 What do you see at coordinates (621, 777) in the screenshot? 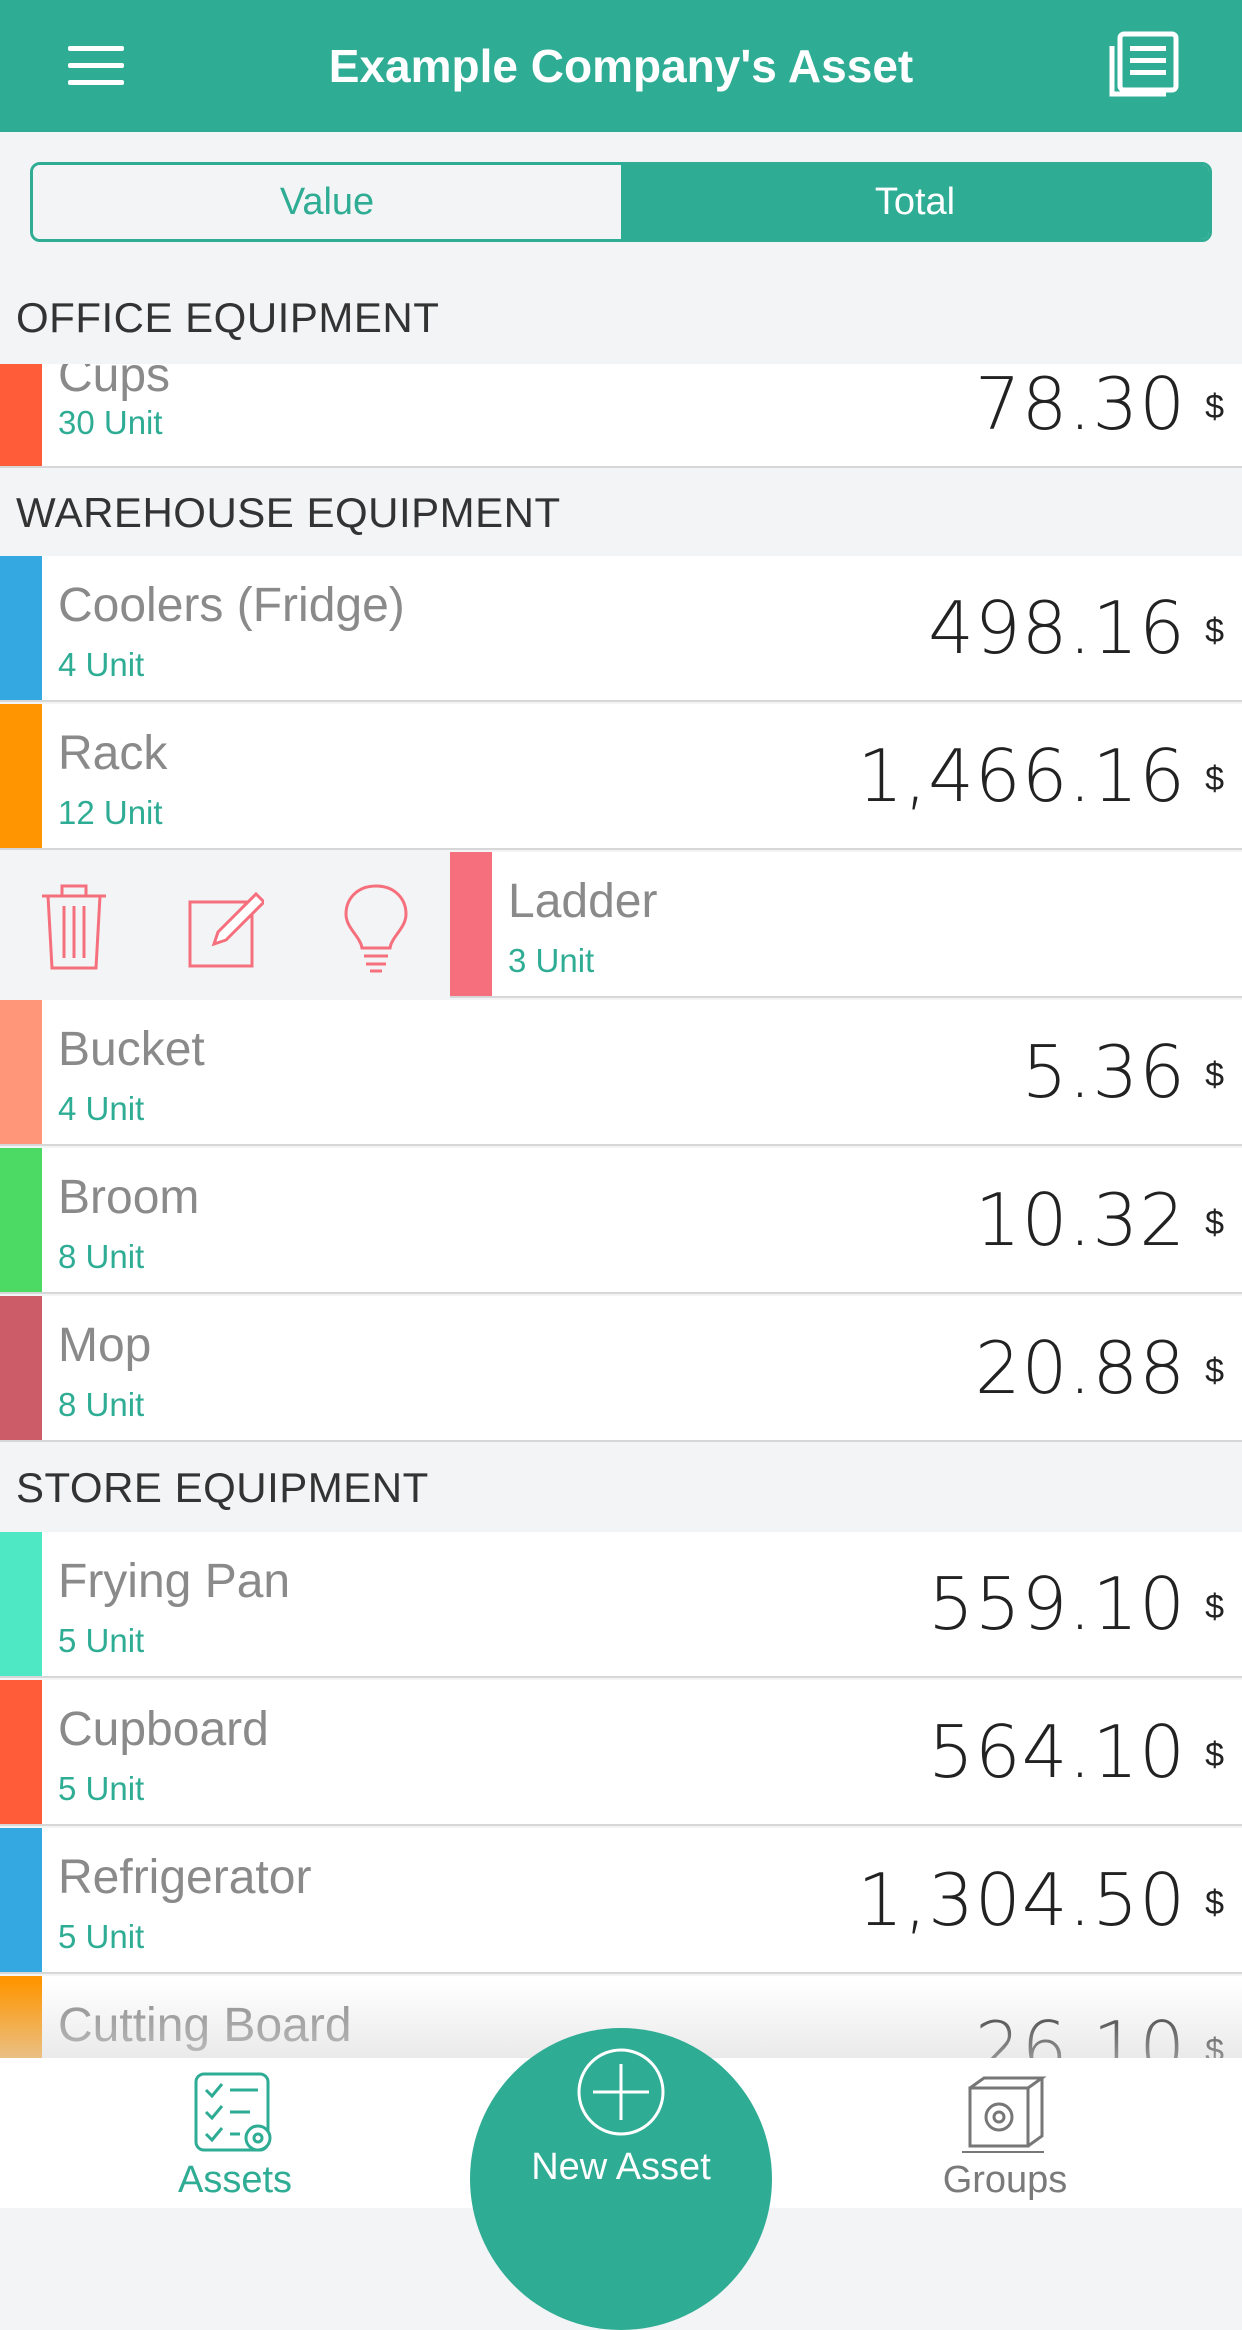
I see `asset-row-rack: Rack 12 Unit 1,466.16 $` at bounding box center [621, 777].